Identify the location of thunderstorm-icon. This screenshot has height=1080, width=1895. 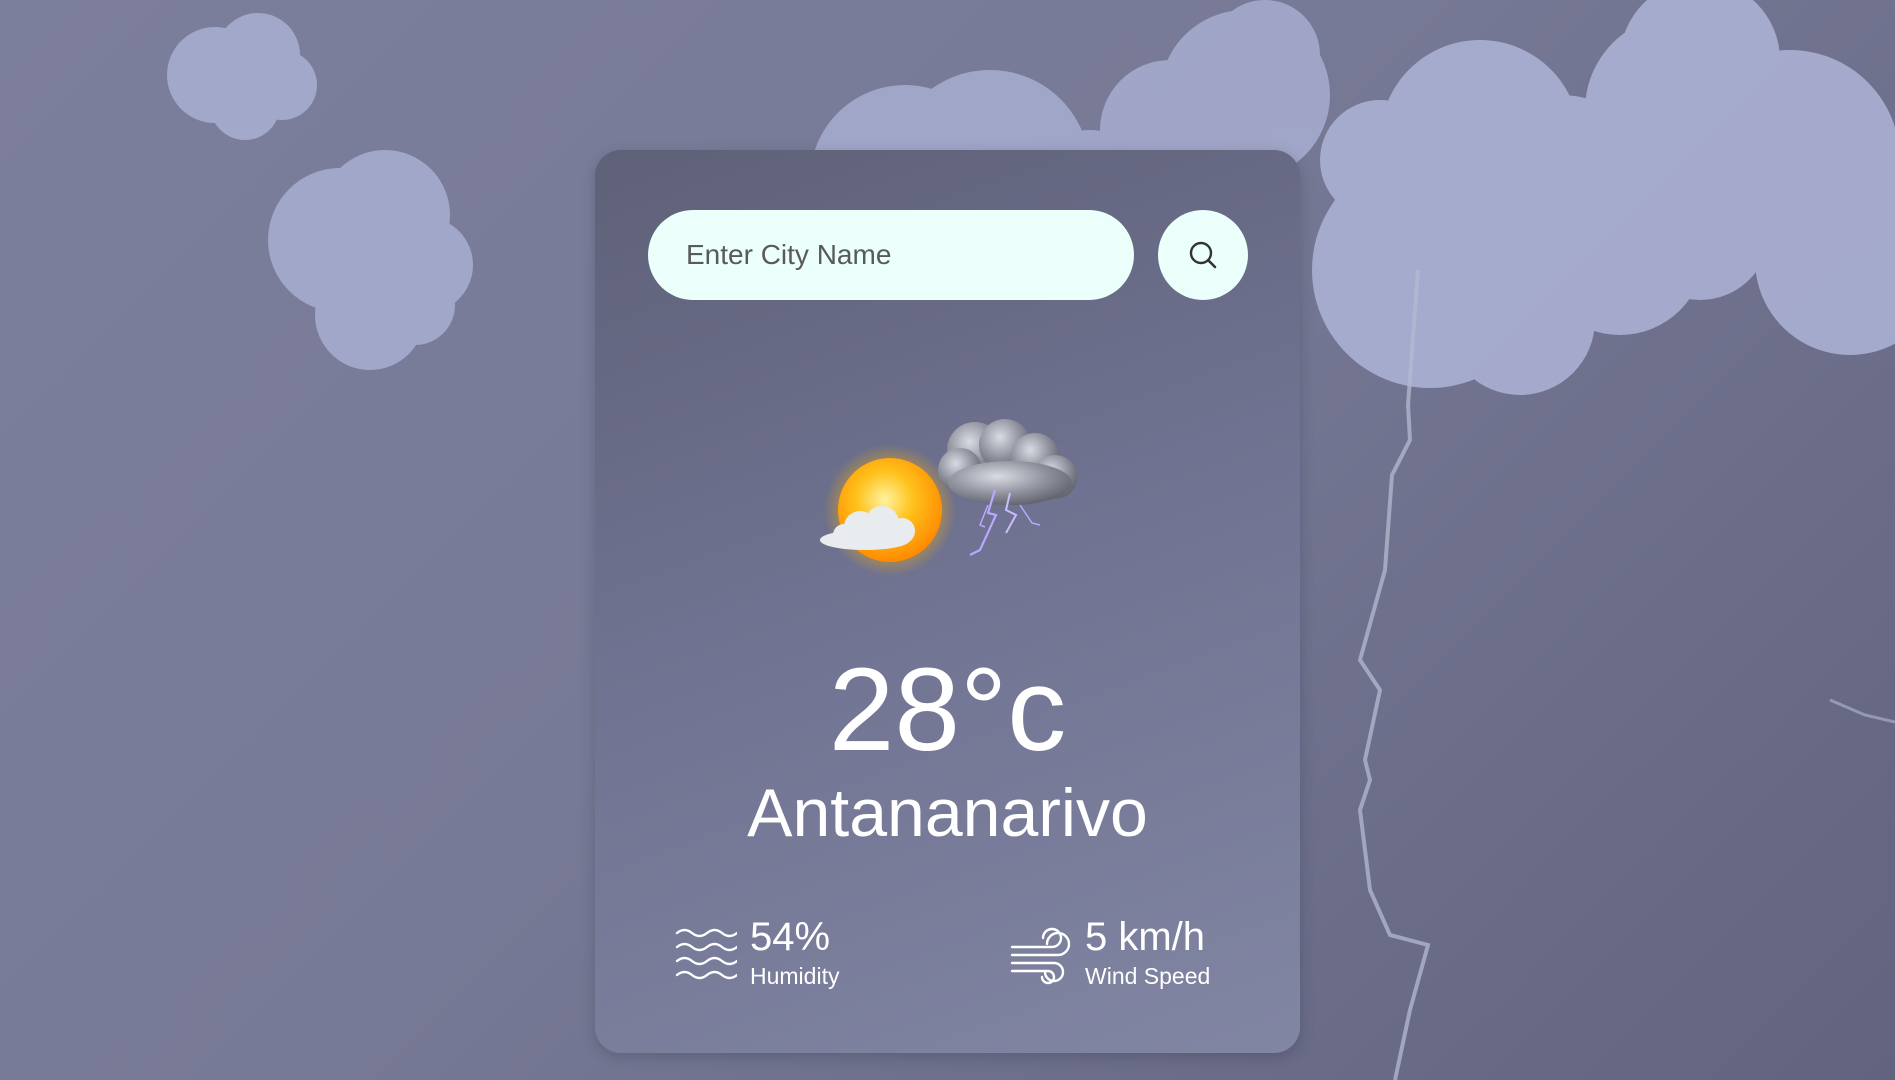
(948, 497).